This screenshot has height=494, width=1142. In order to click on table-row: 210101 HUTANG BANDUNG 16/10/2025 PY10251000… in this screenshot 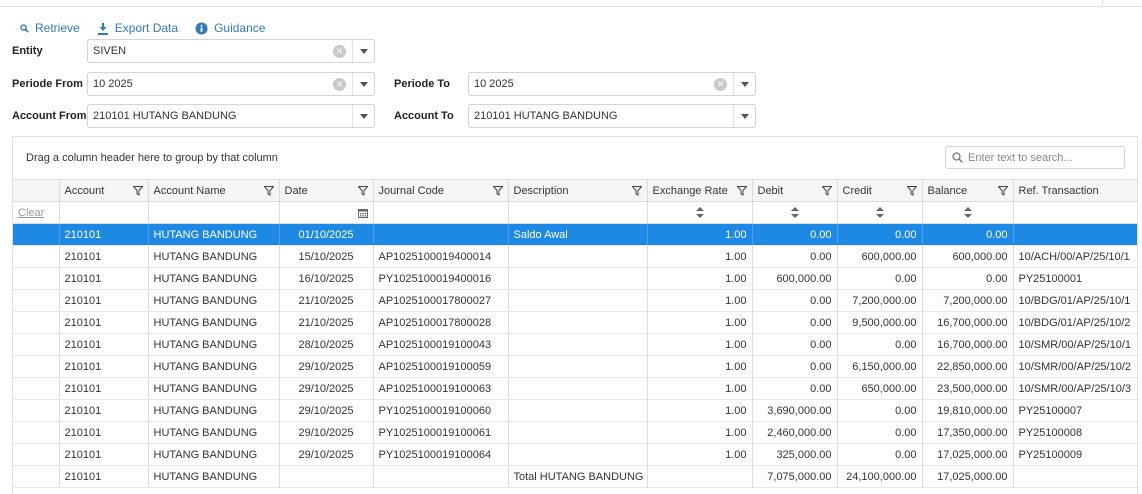, I will do `click(575, 278)`.